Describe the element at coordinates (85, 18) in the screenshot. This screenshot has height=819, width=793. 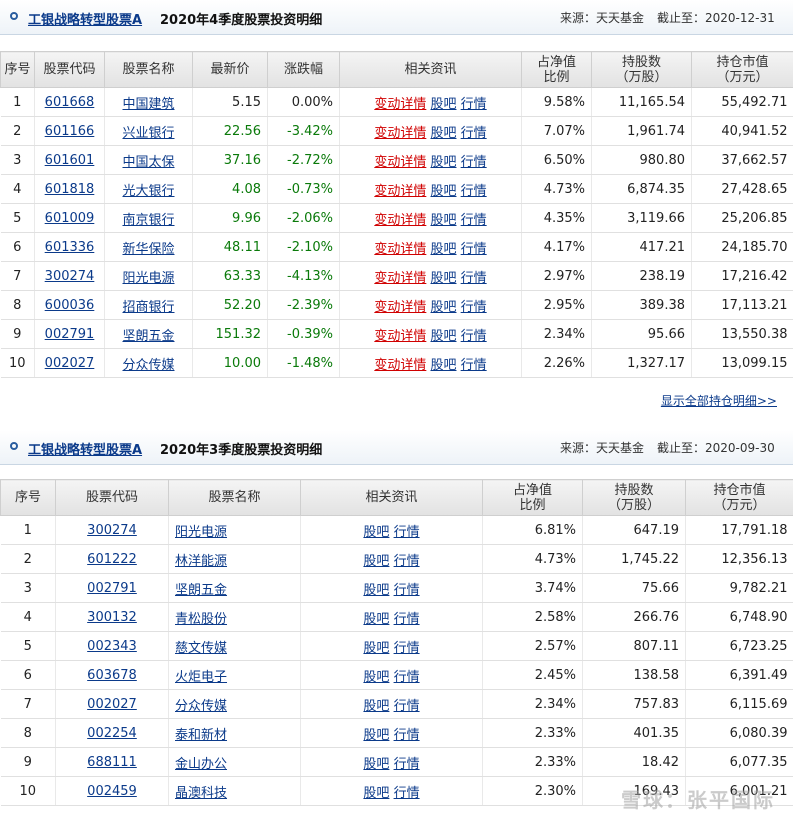
I see `q4-fund-link: 工银战略转型股票A` at that location.